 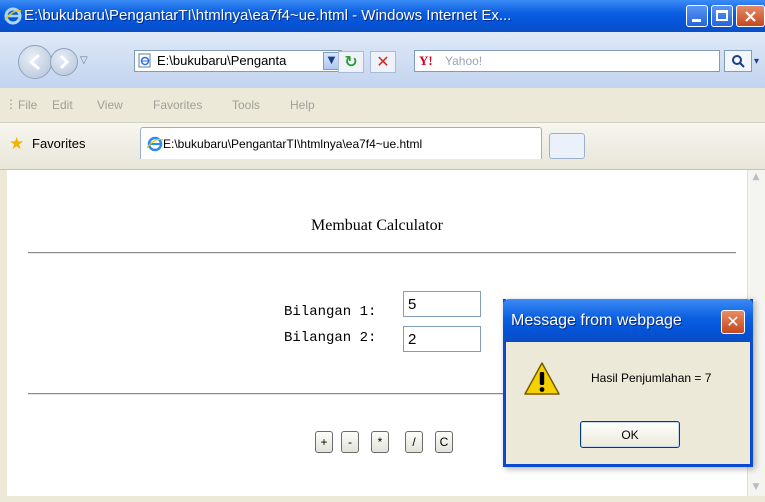 What do you see at coordinates (302, 105) in the screenshot?
I see `menu-help: Help` at bounding box center [302, 105].